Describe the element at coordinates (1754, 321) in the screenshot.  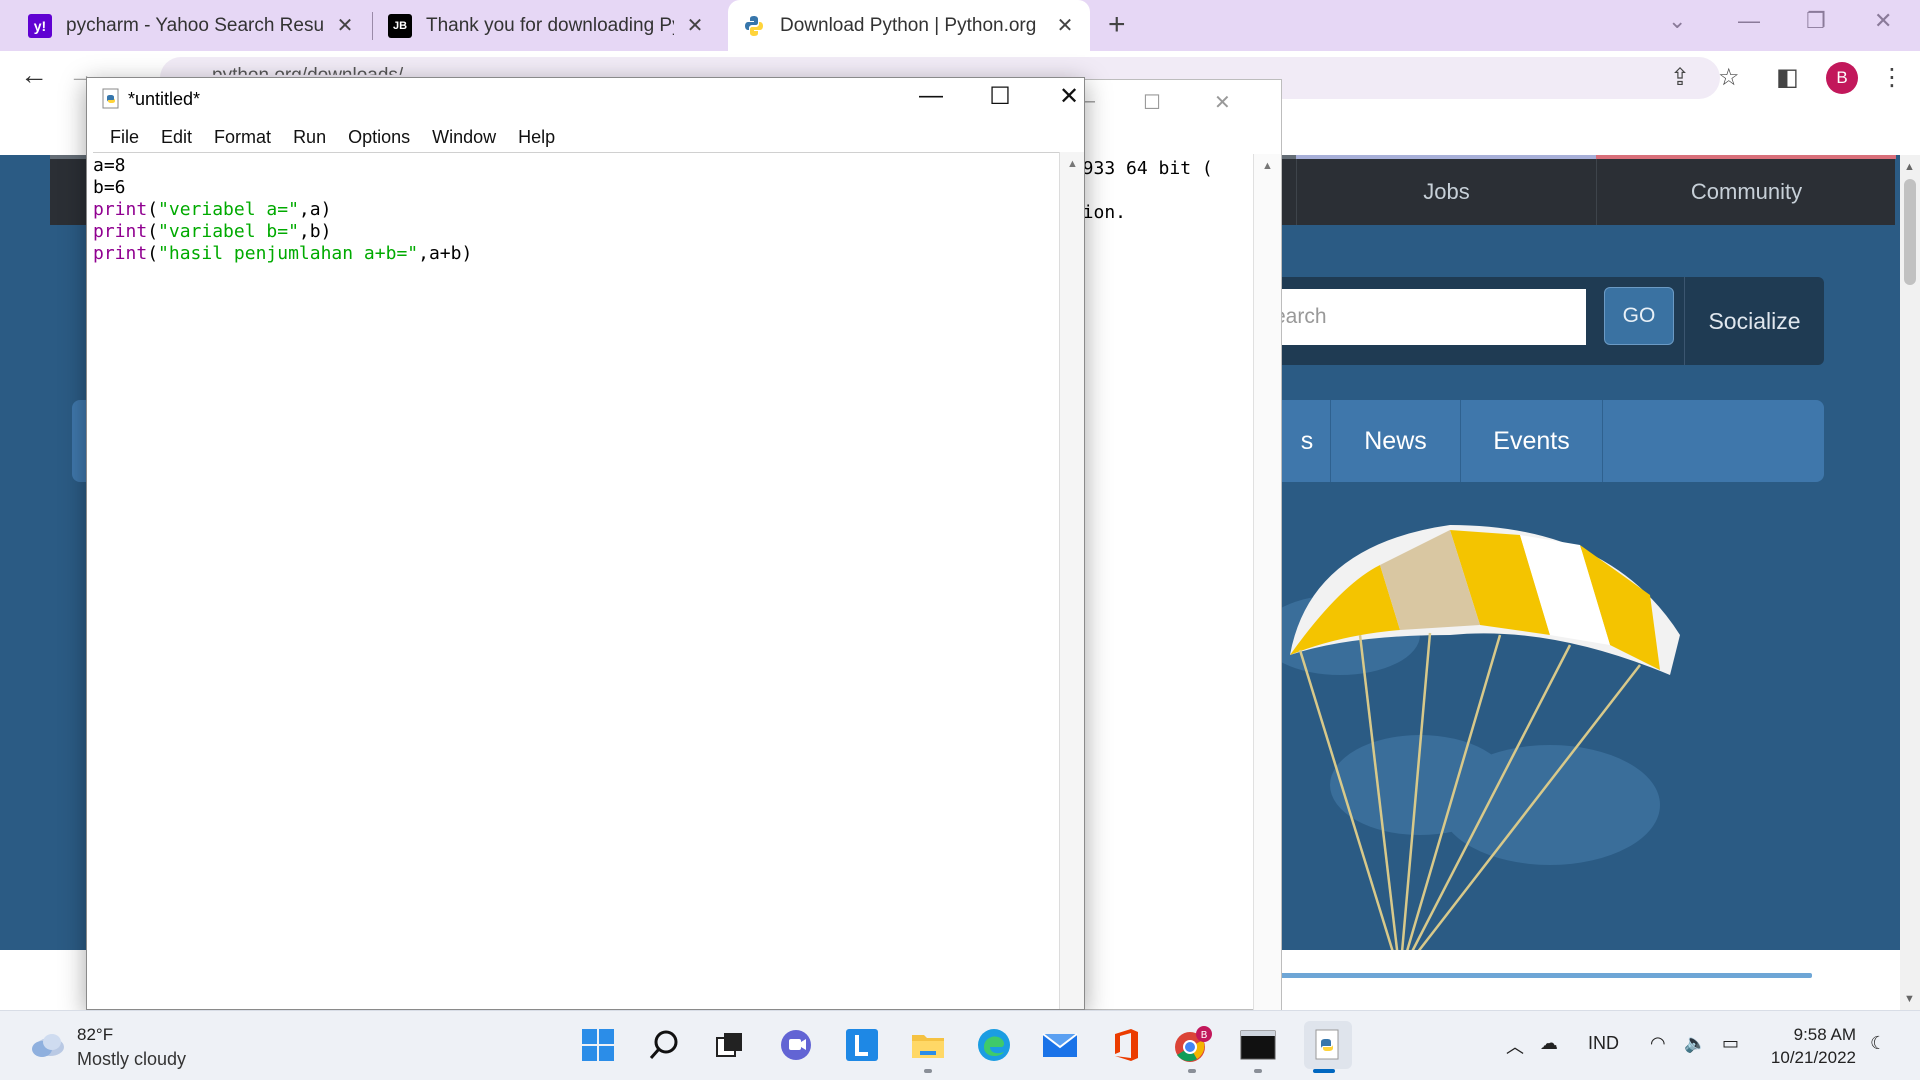
I see `socialize-button: Socialize` at that location.